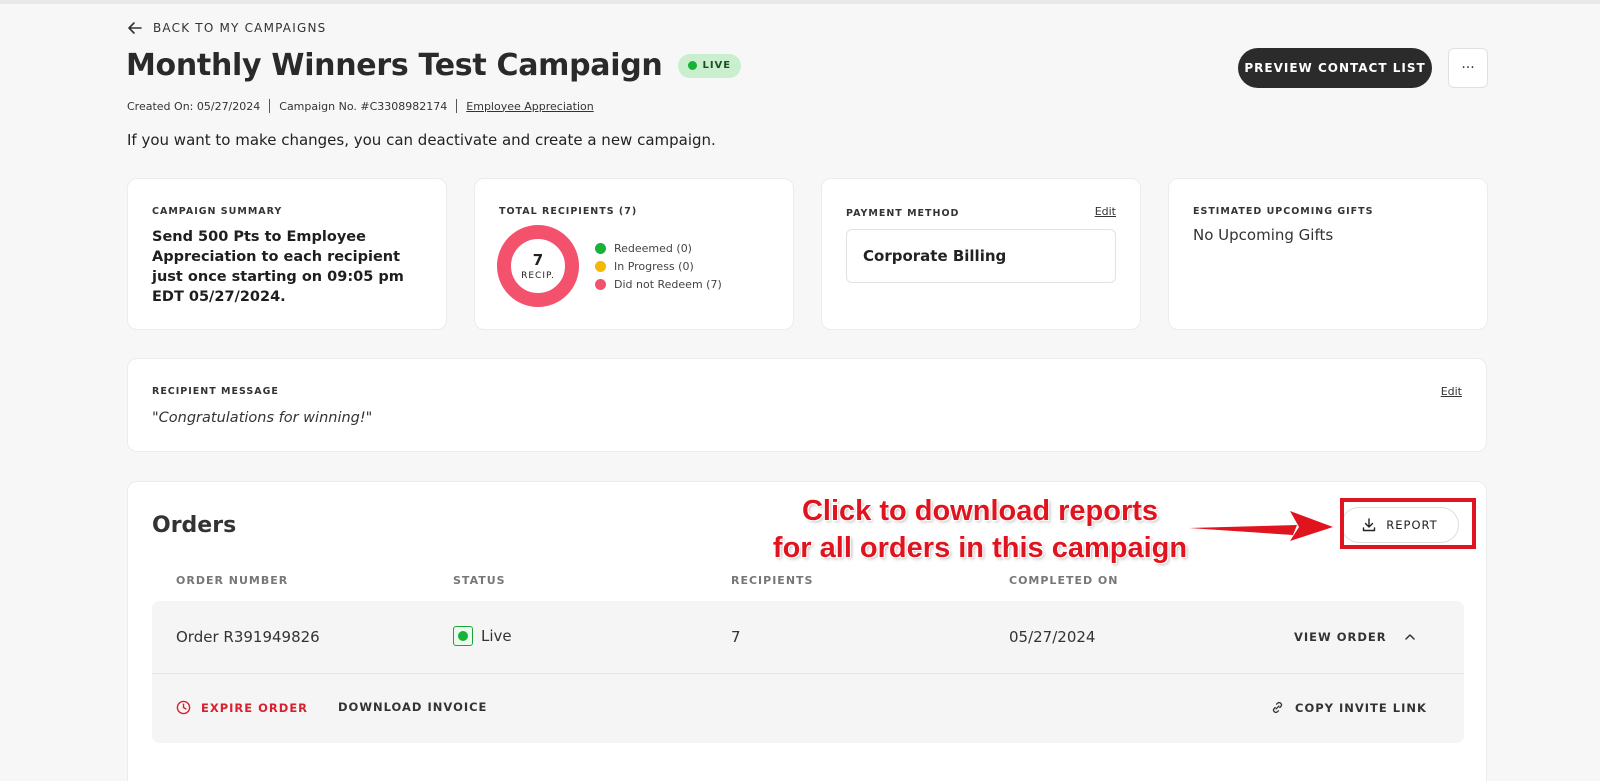  I want to click on preview-contact-list-button: PREVIEW CONTACT LIST, so click(1335, 68).